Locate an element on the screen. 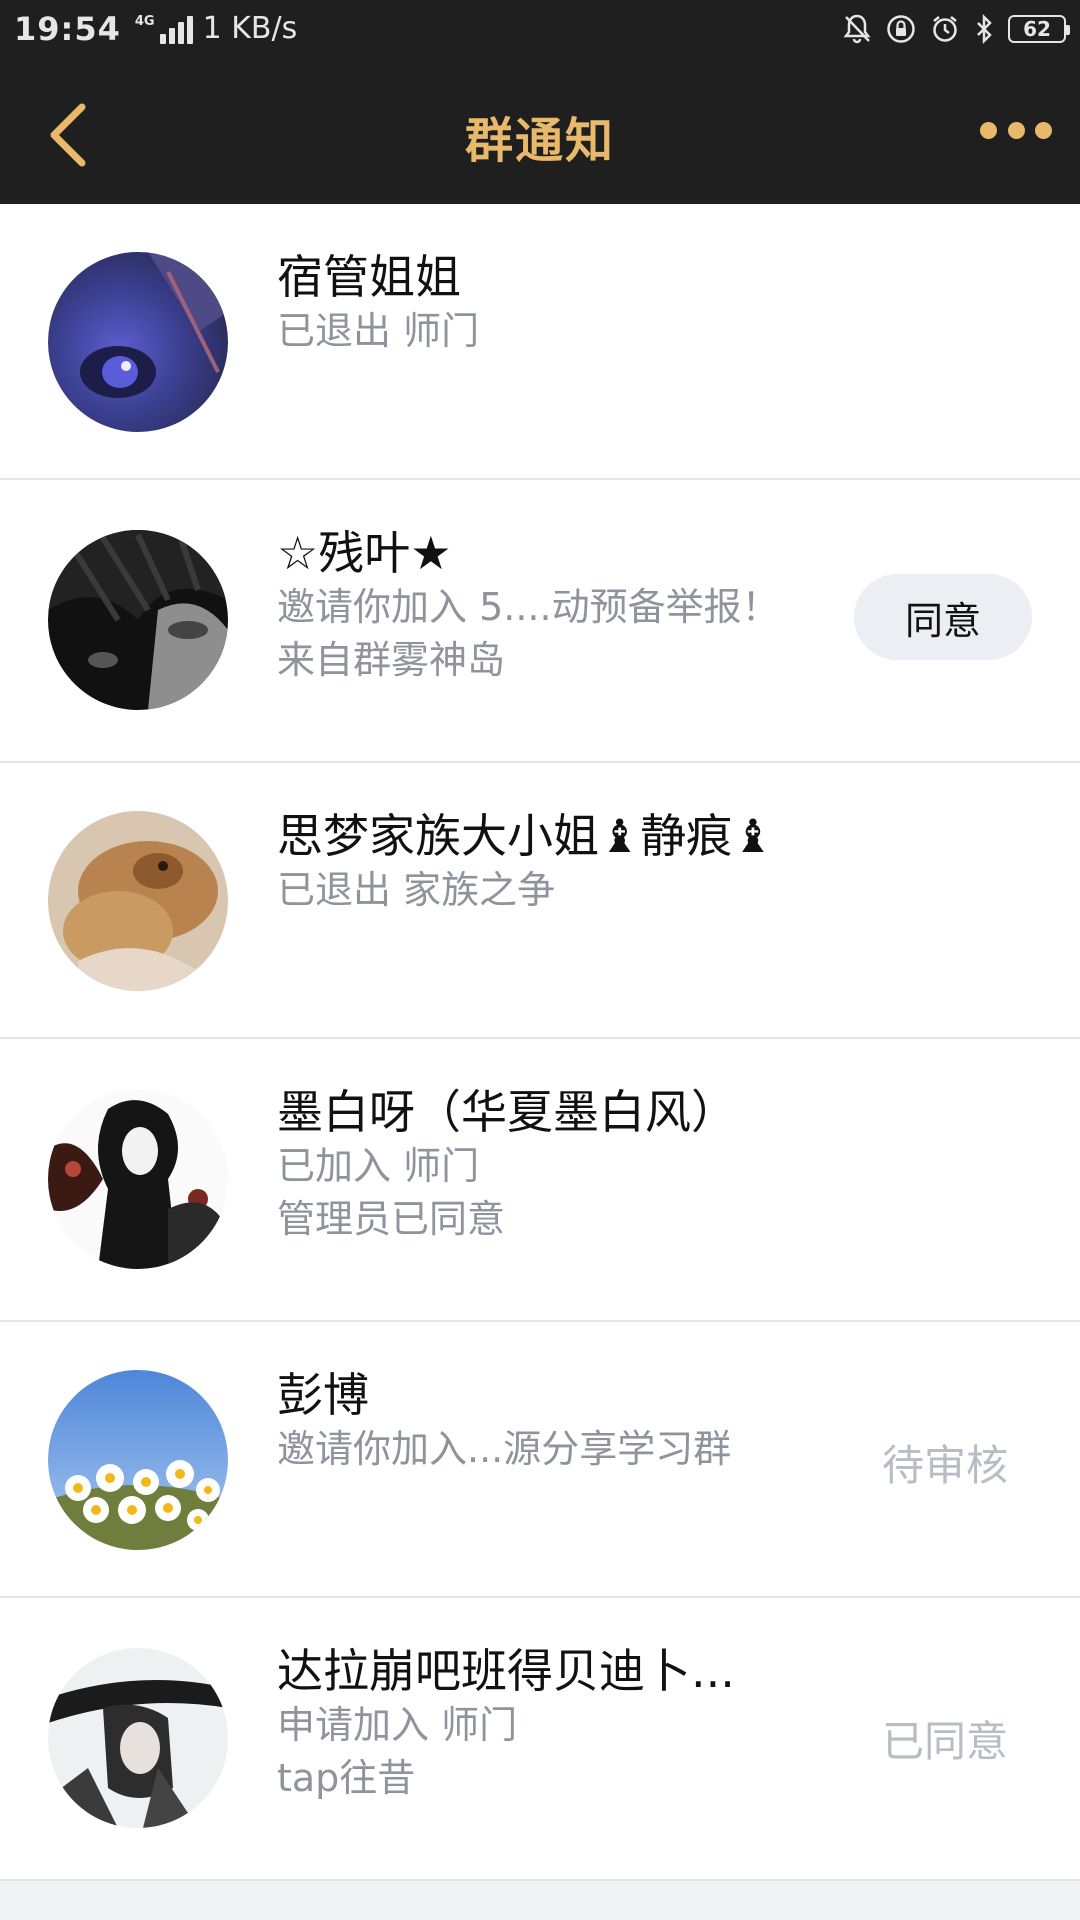  lock-rotation-icon is located at coordinates (901, 29).